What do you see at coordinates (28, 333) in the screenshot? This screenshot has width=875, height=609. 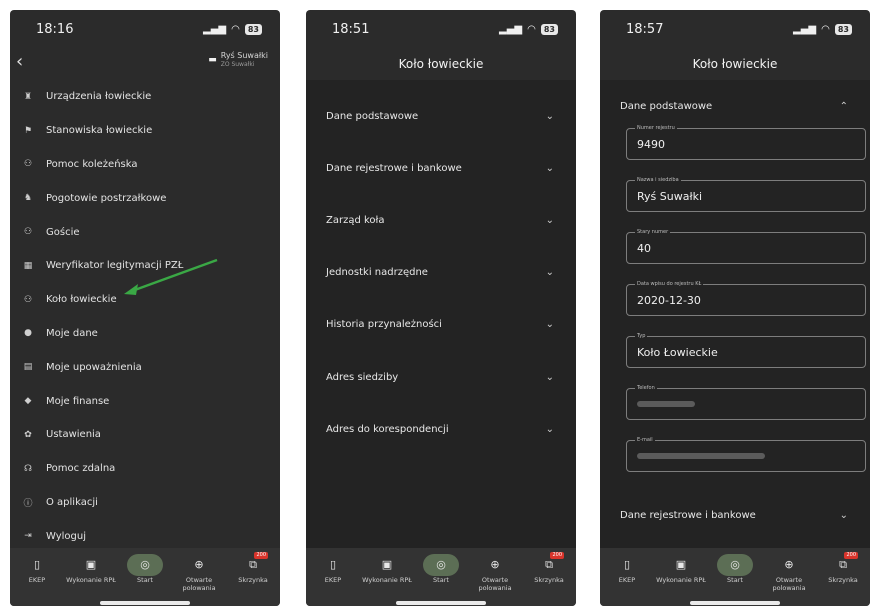 I see `person-icon: ●` at bounding box center [28, 333].